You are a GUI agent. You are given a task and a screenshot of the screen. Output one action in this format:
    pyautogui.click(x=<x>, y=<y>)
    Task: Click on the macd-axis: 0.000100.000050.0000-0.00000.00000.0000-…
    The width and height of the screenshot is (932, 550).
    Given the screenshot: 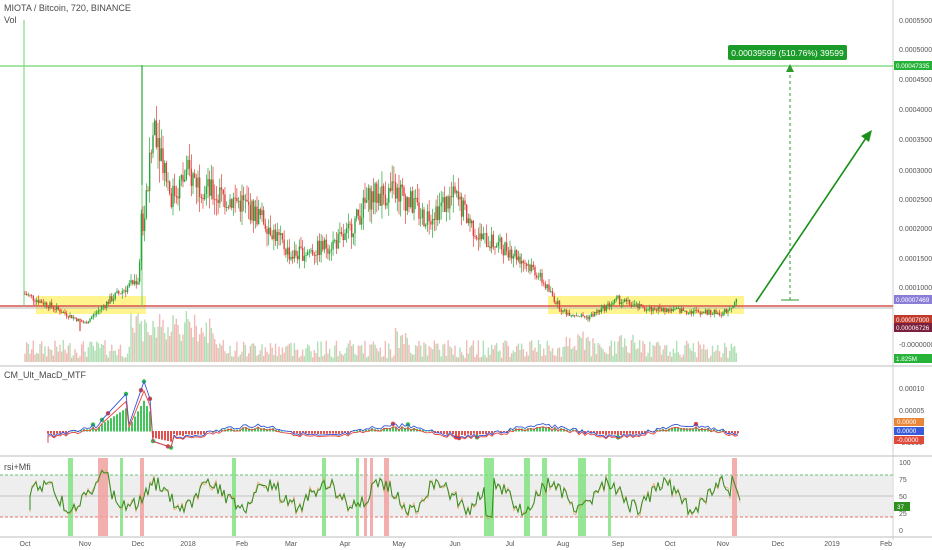 What is the action you would take?
    pyautogui.click(x=909, y=416)
    